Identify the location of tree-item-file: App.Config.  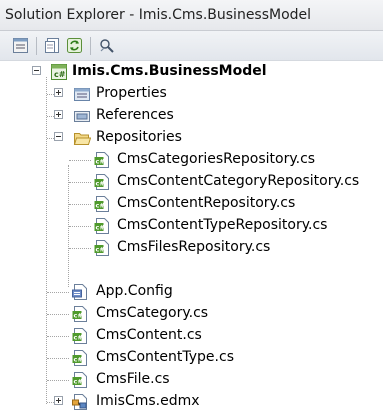
(191, 292).